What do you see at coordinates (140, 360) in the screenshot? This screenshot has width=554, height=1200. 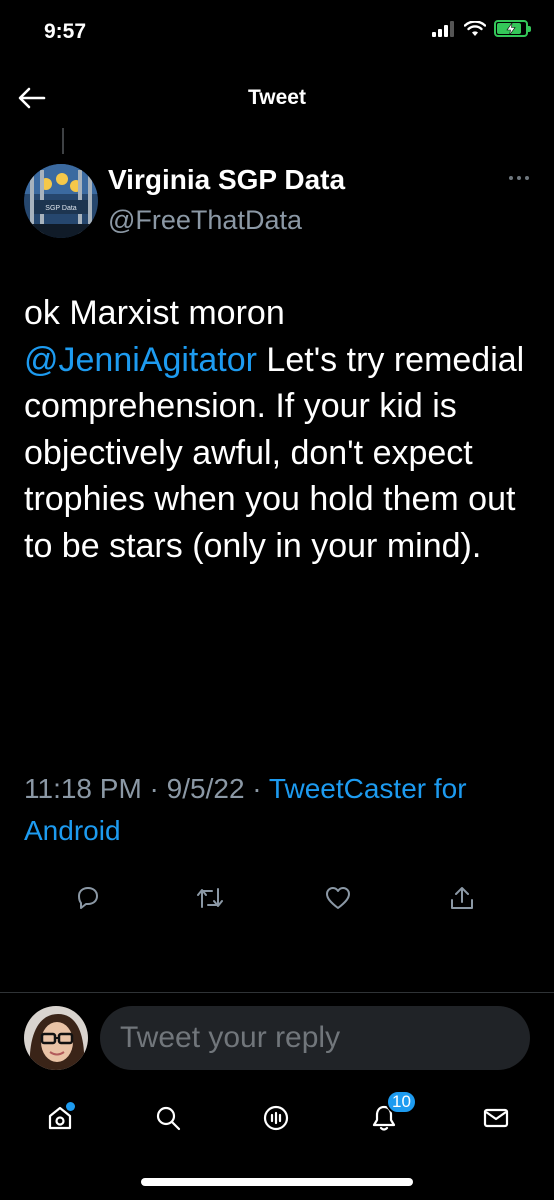 I see `mention-link: @JenniAgitator` at bounding box center [140, 360].